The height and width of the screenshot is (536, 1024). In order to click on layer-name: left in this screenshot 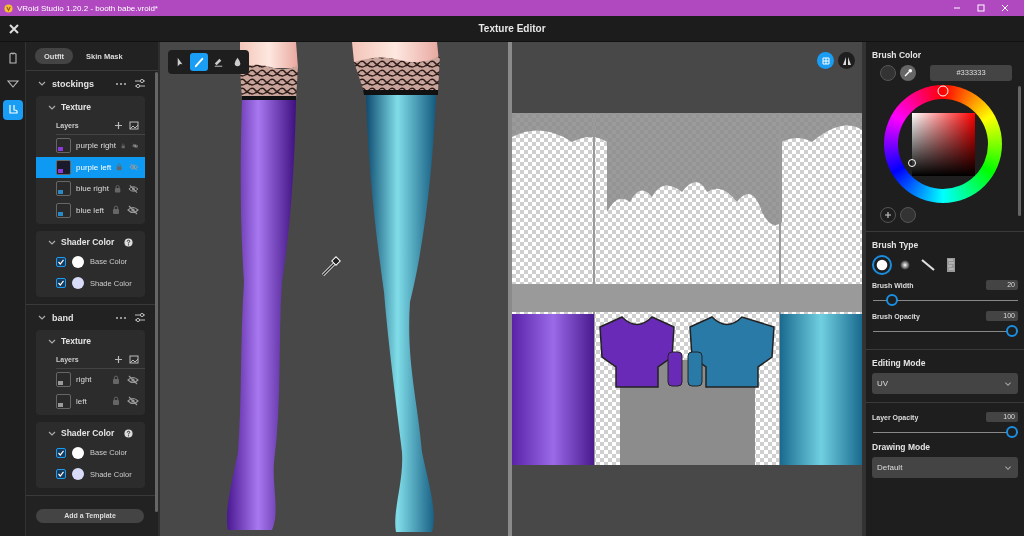, I will do `click(82, 401)`.